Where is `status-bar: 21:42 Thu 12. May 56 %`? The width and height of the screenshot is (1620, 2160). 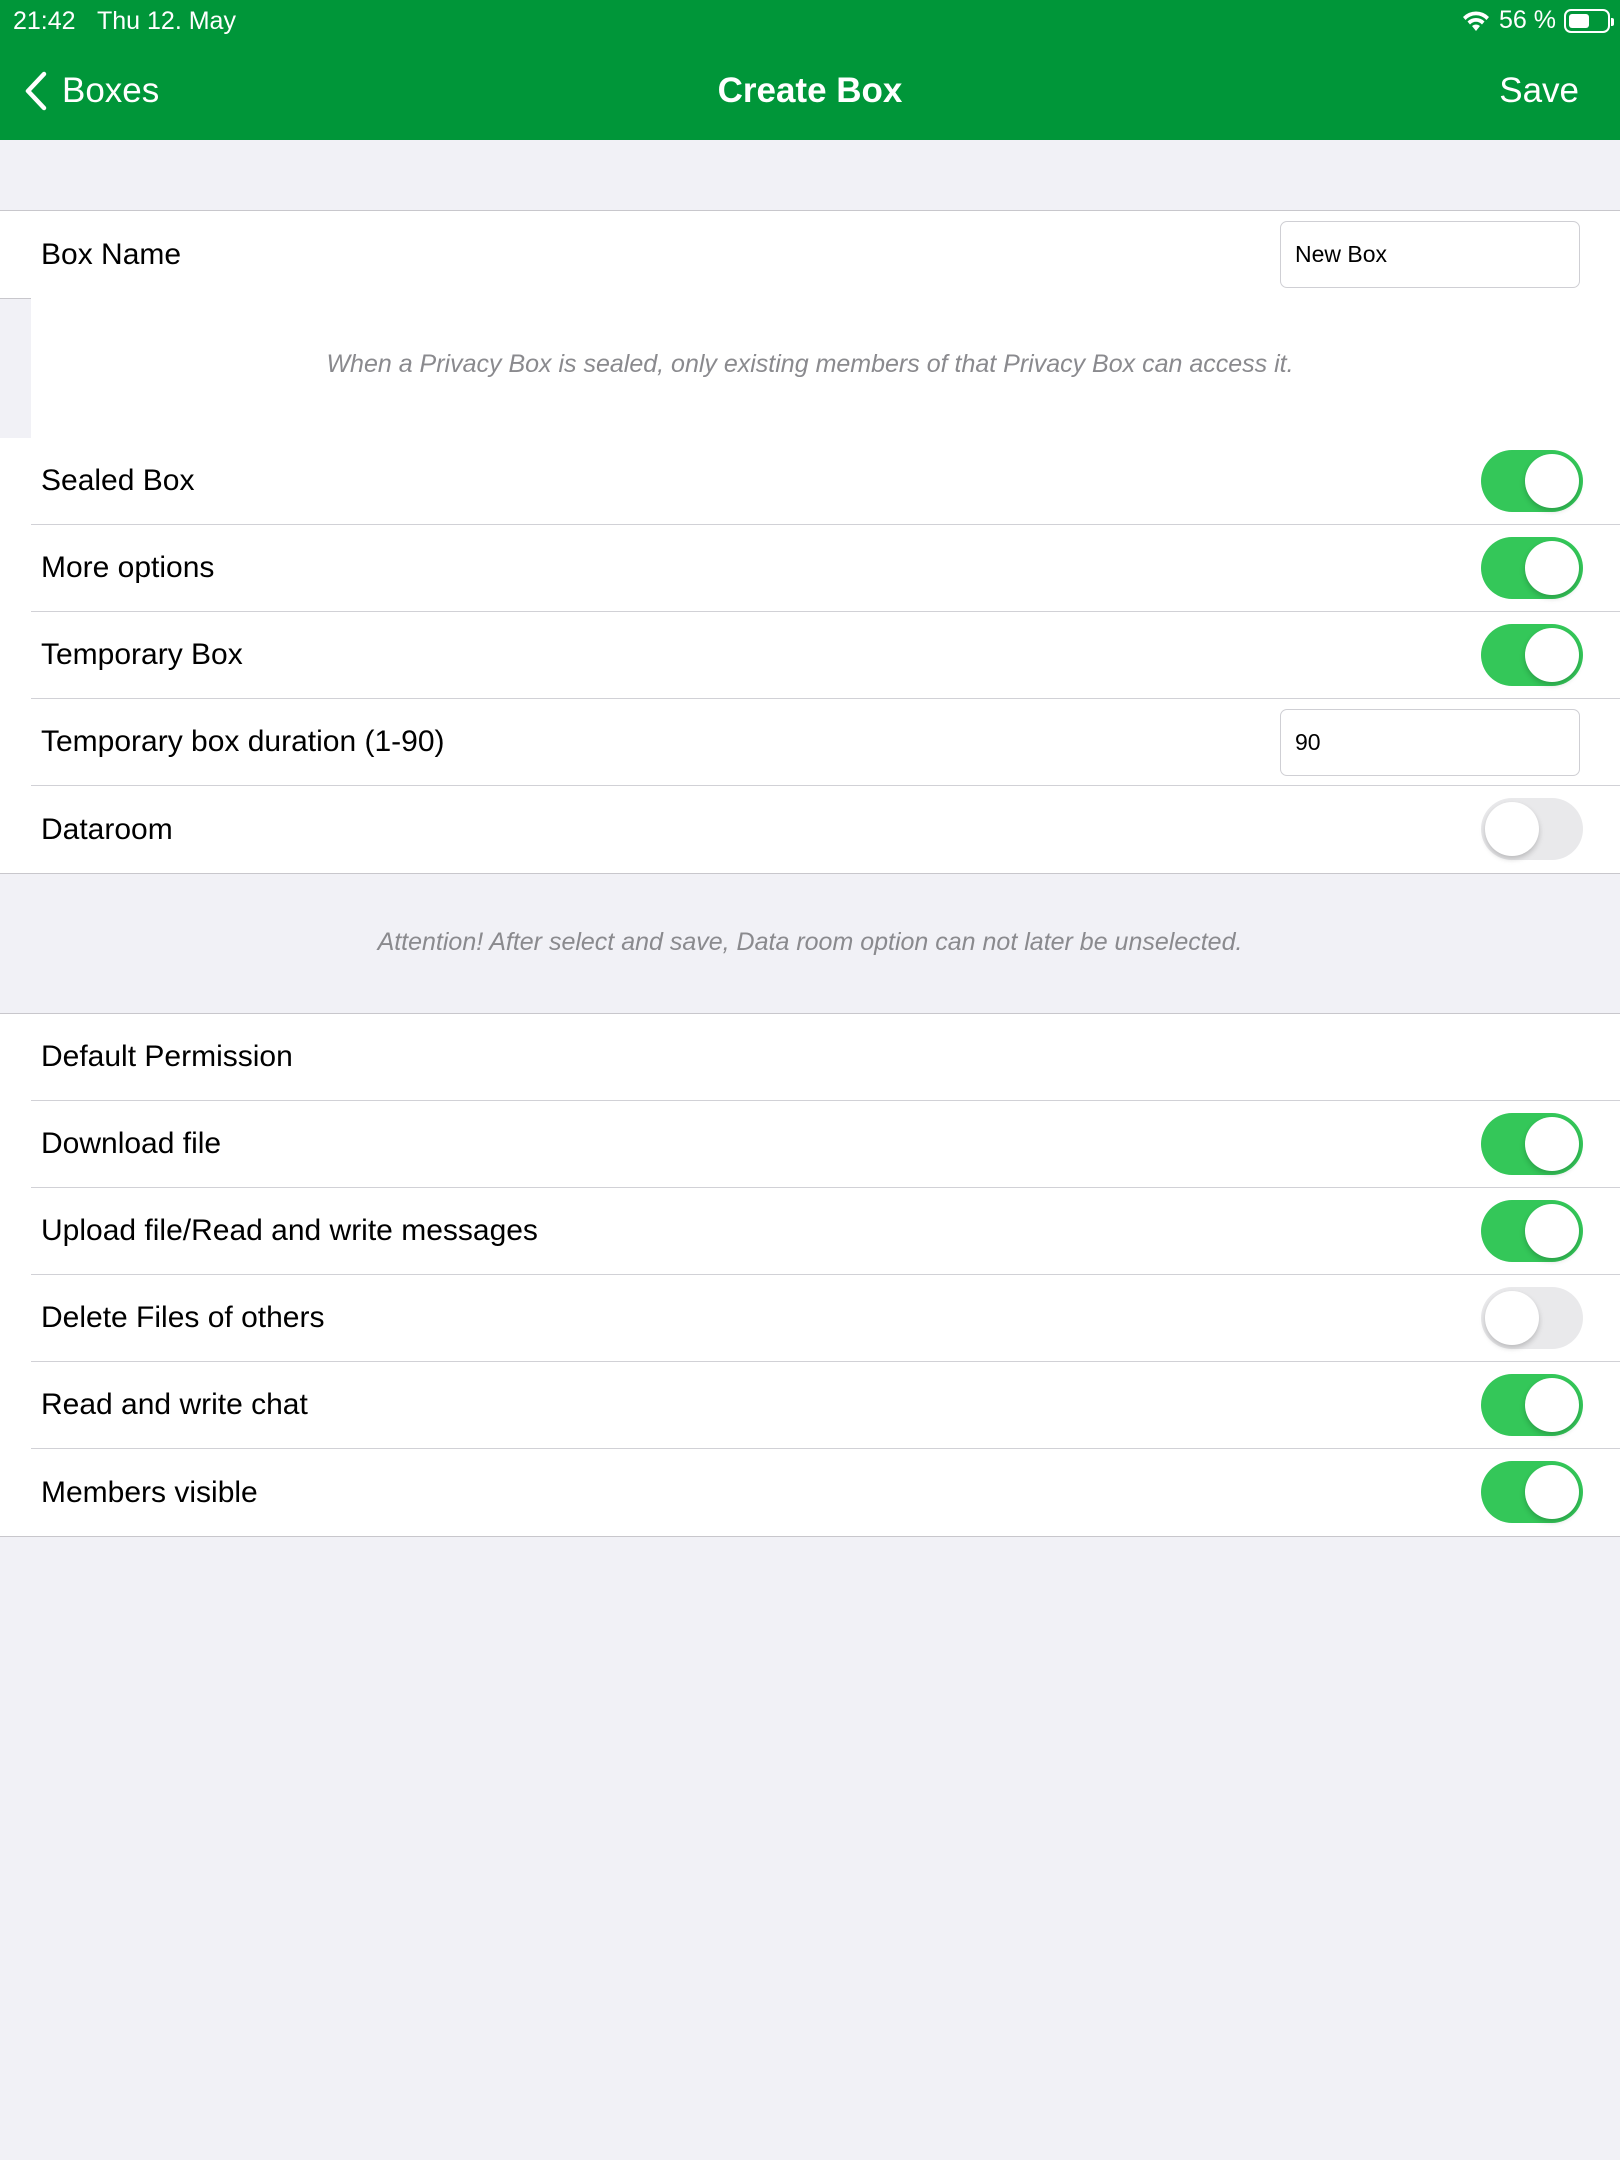 status-bar: 21:42 Thu 12. May 56 % is located at coordinates (810, 20).